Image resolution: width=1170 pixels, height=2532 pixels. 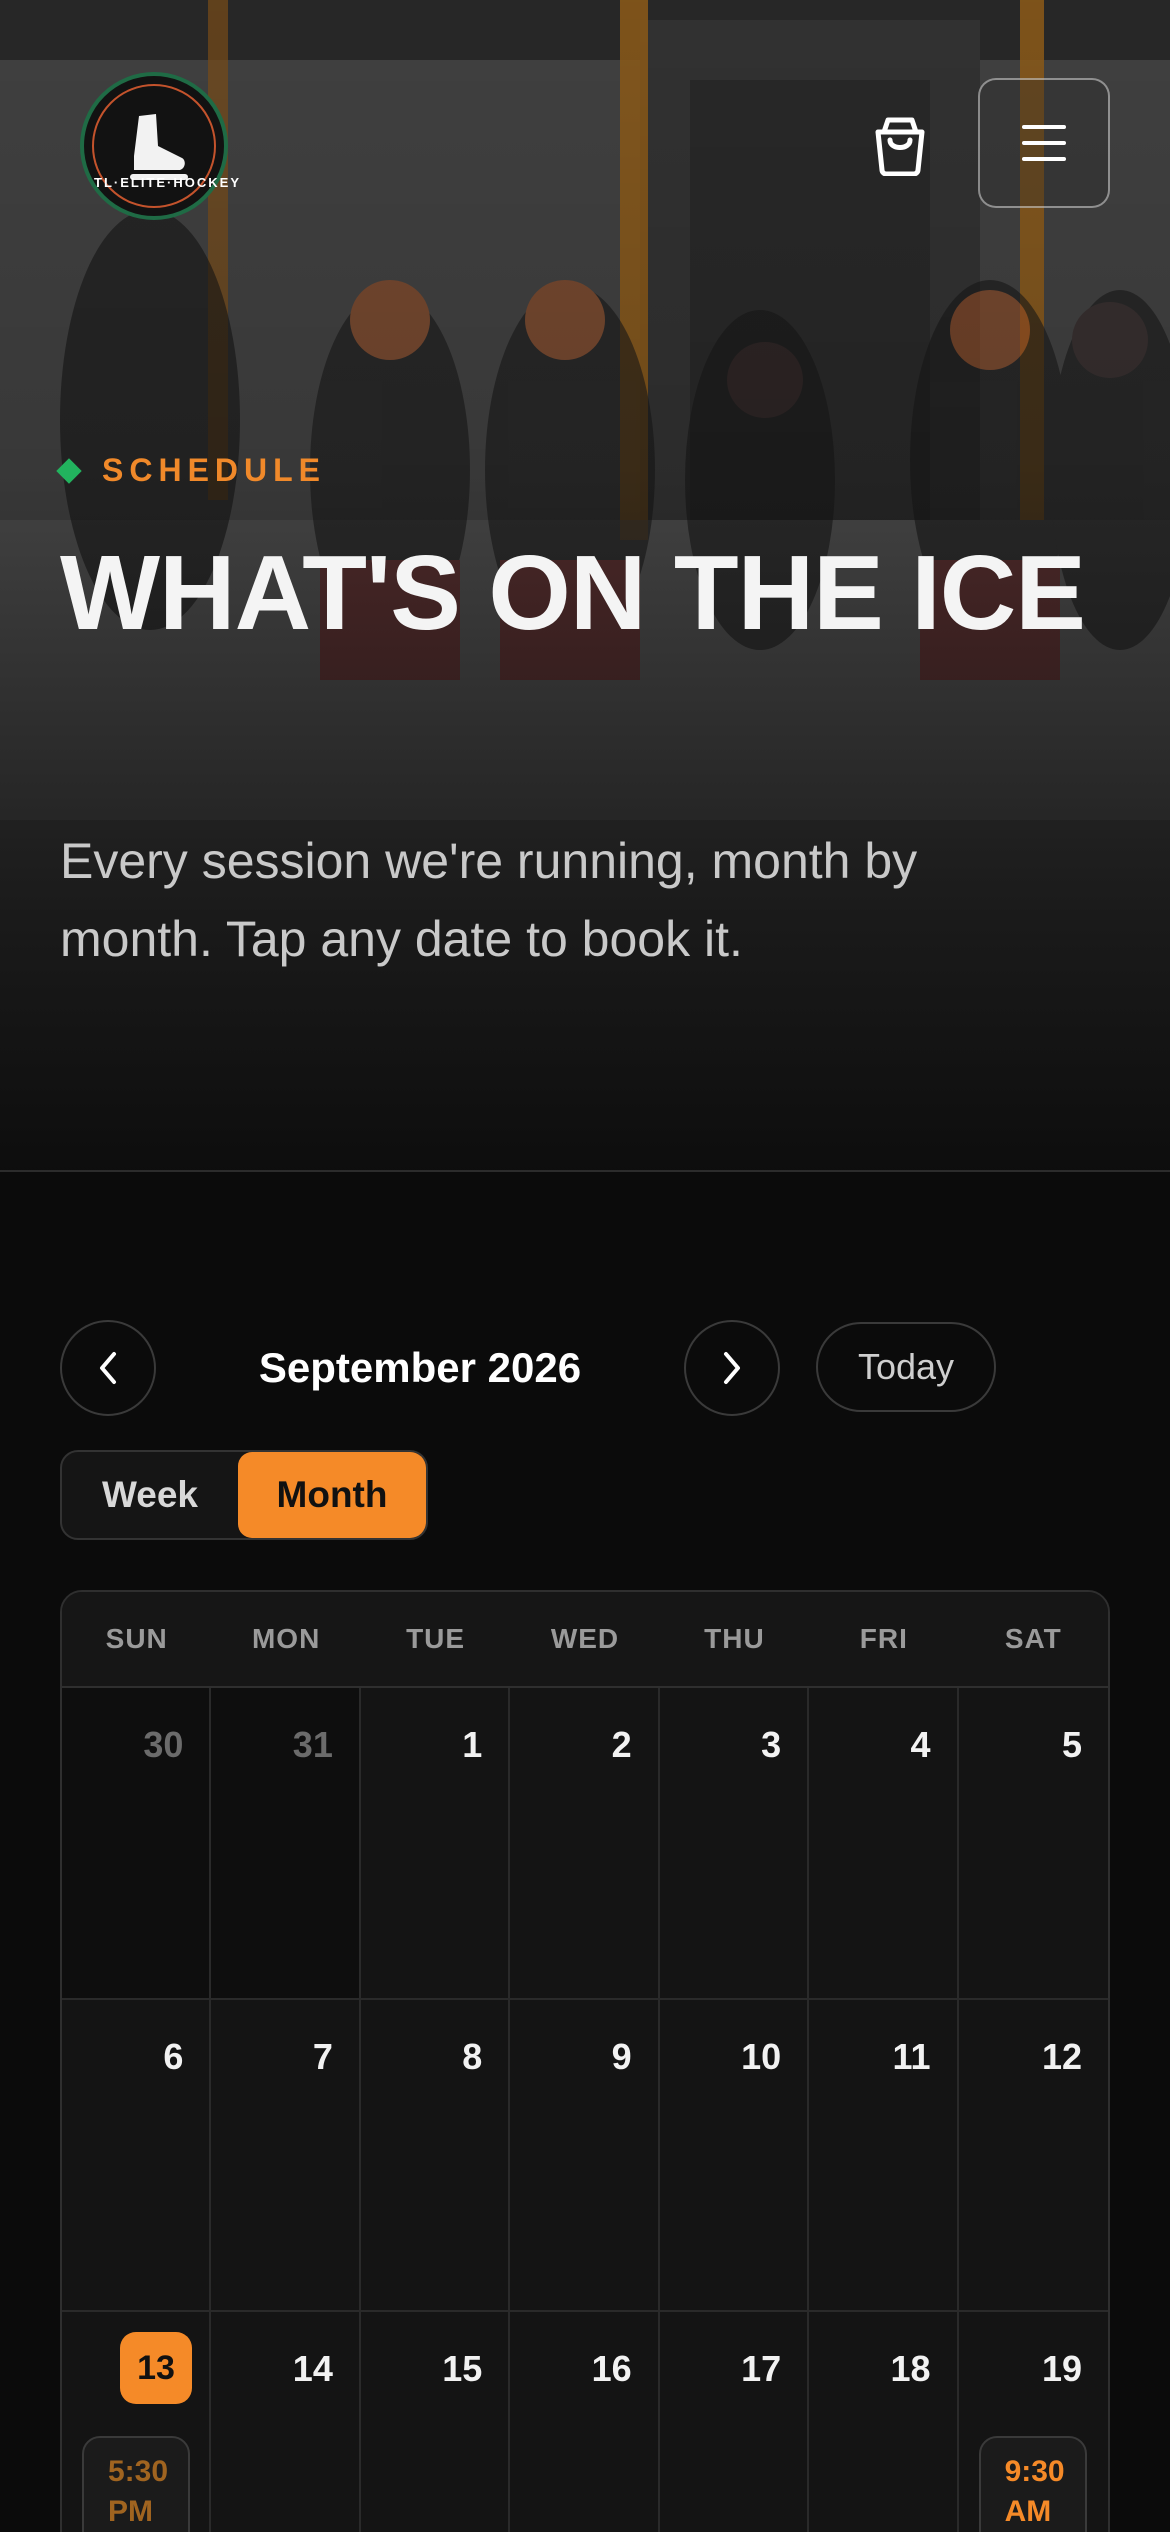 I want to click on month-view-tab: Month, so click(x=332, y=1495).